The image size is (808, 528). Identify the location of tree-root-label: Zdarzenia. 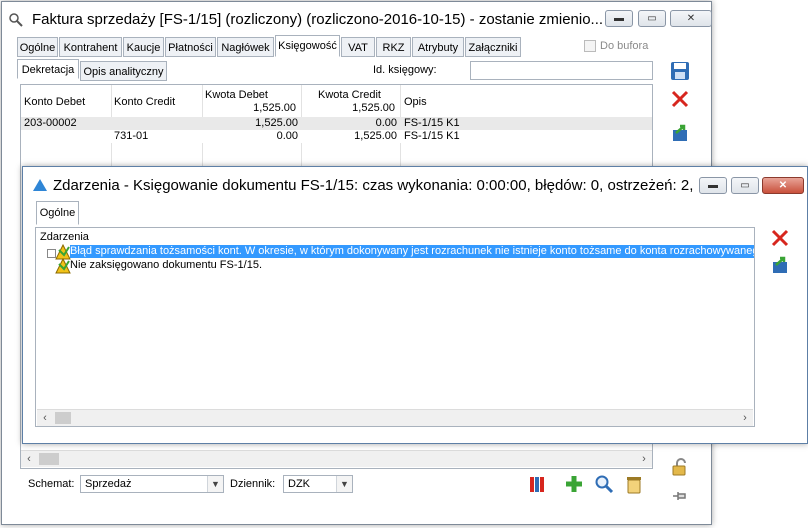
(64, 237).